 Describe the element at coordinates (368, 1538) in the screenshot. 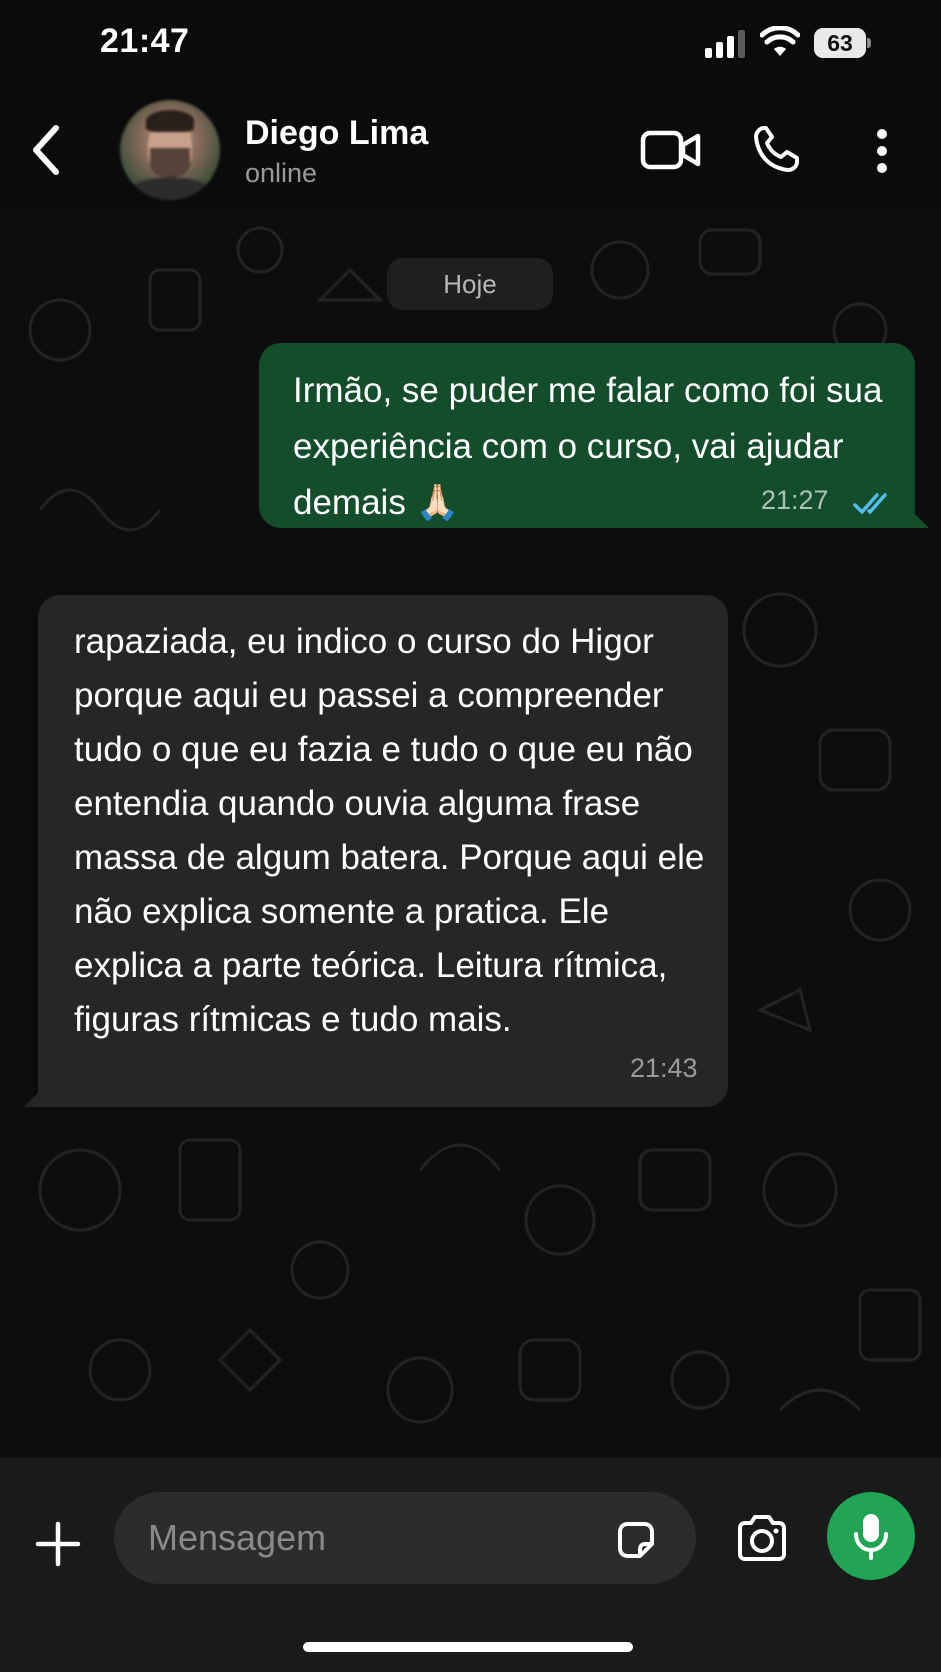

I see `message-input` at that location.